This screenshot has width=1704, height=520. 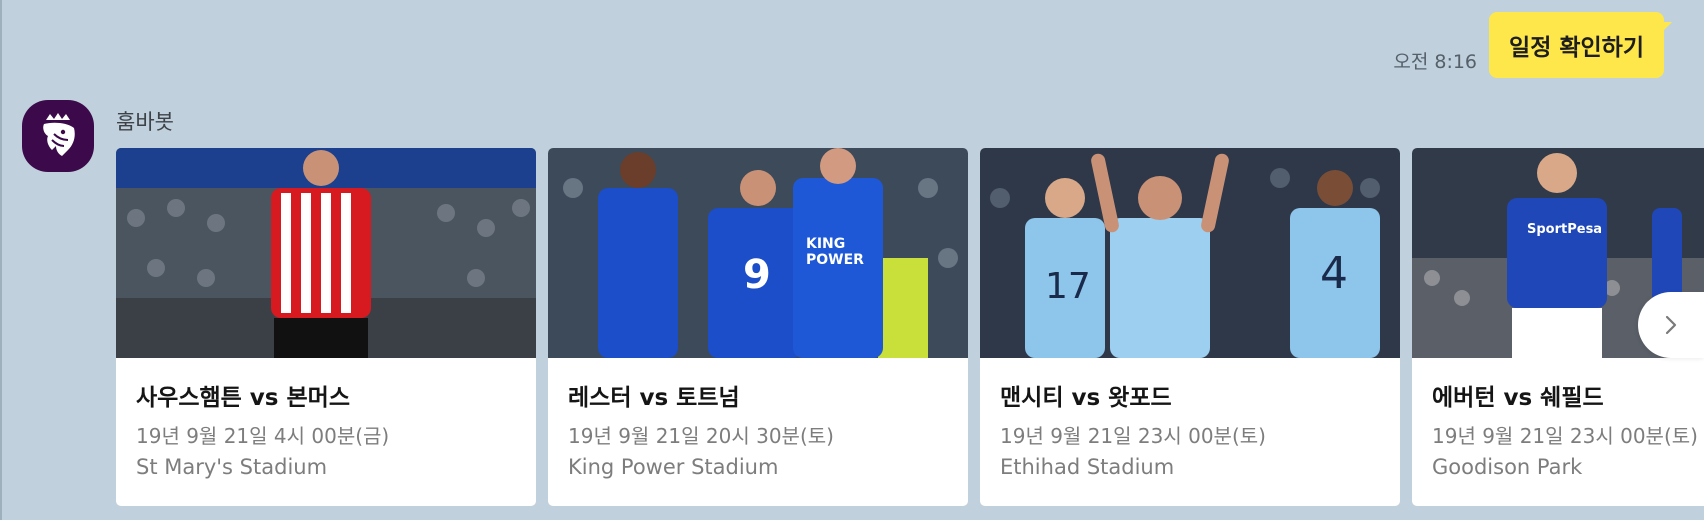 I want to click on svg-text: 4, so click(x=1334, y=273).